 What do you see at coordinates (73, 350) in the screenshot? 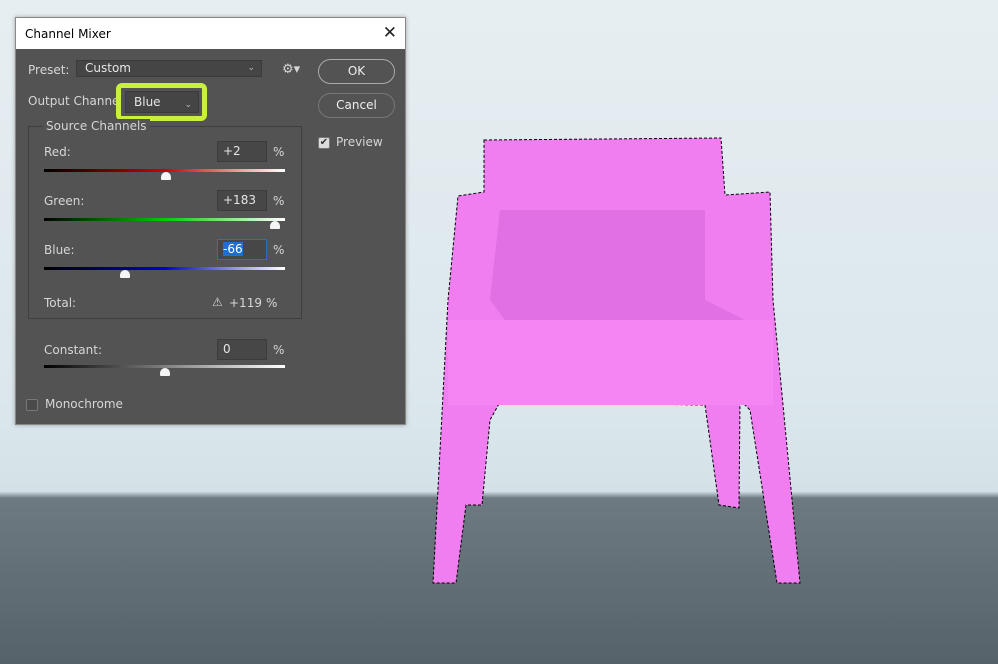
I see `constant-label: Constant:` at bounding box center [73, 350].